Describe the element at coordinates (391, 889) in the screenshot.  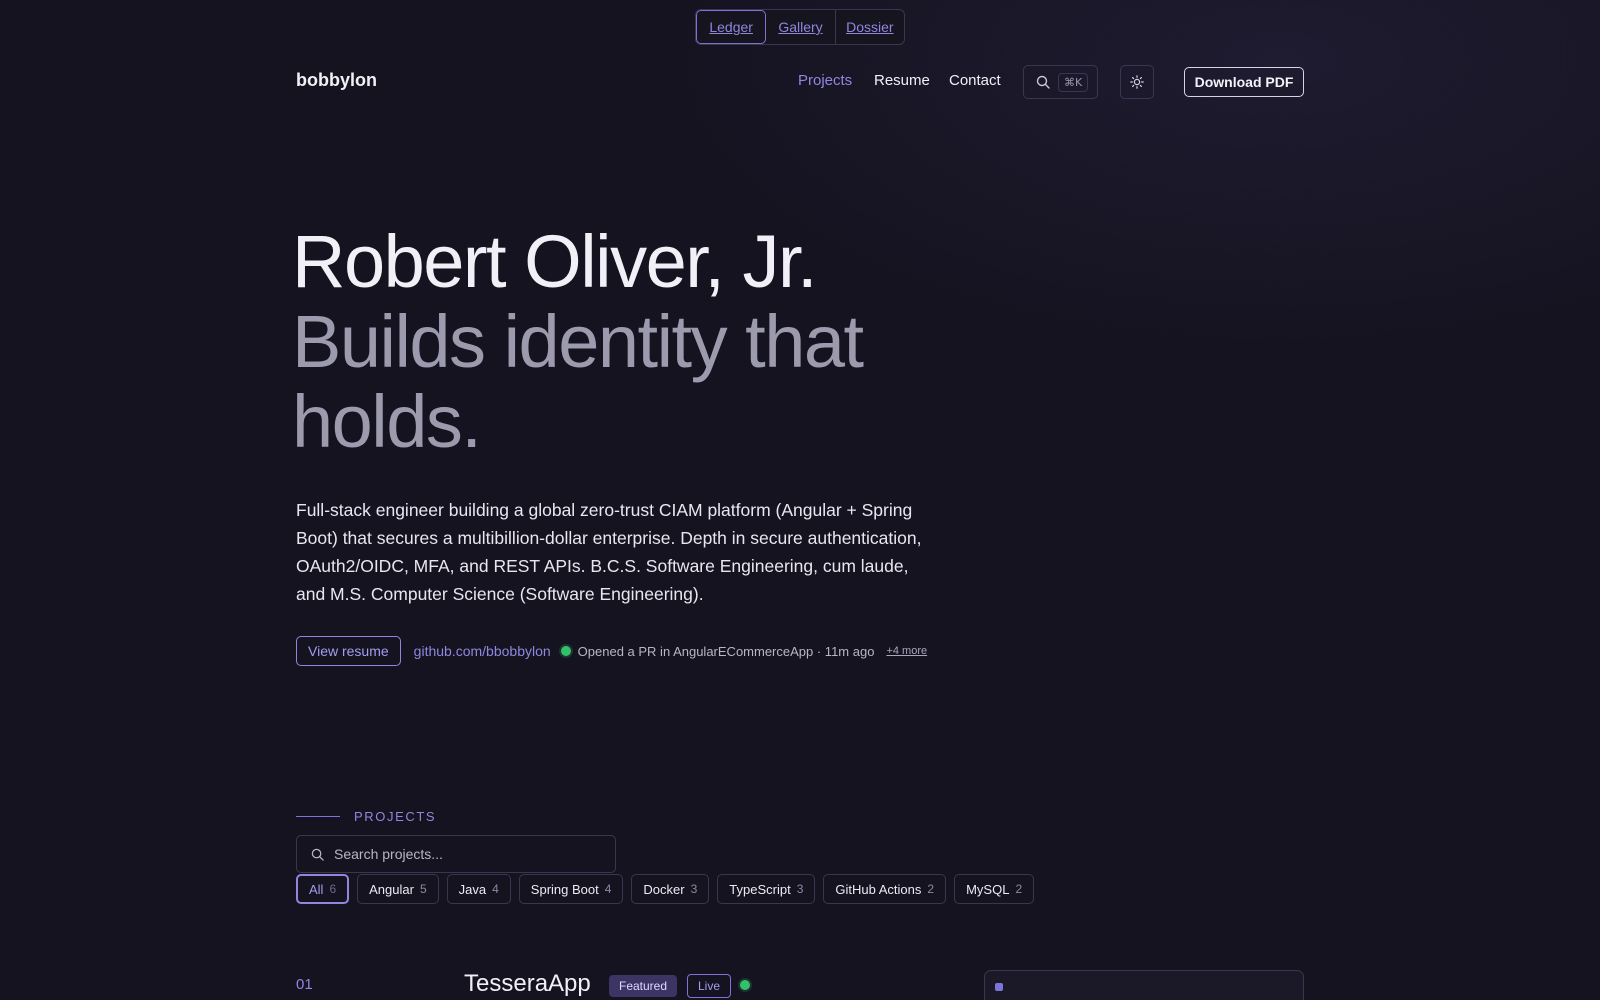
I see `filter-label: Angular` at that location.